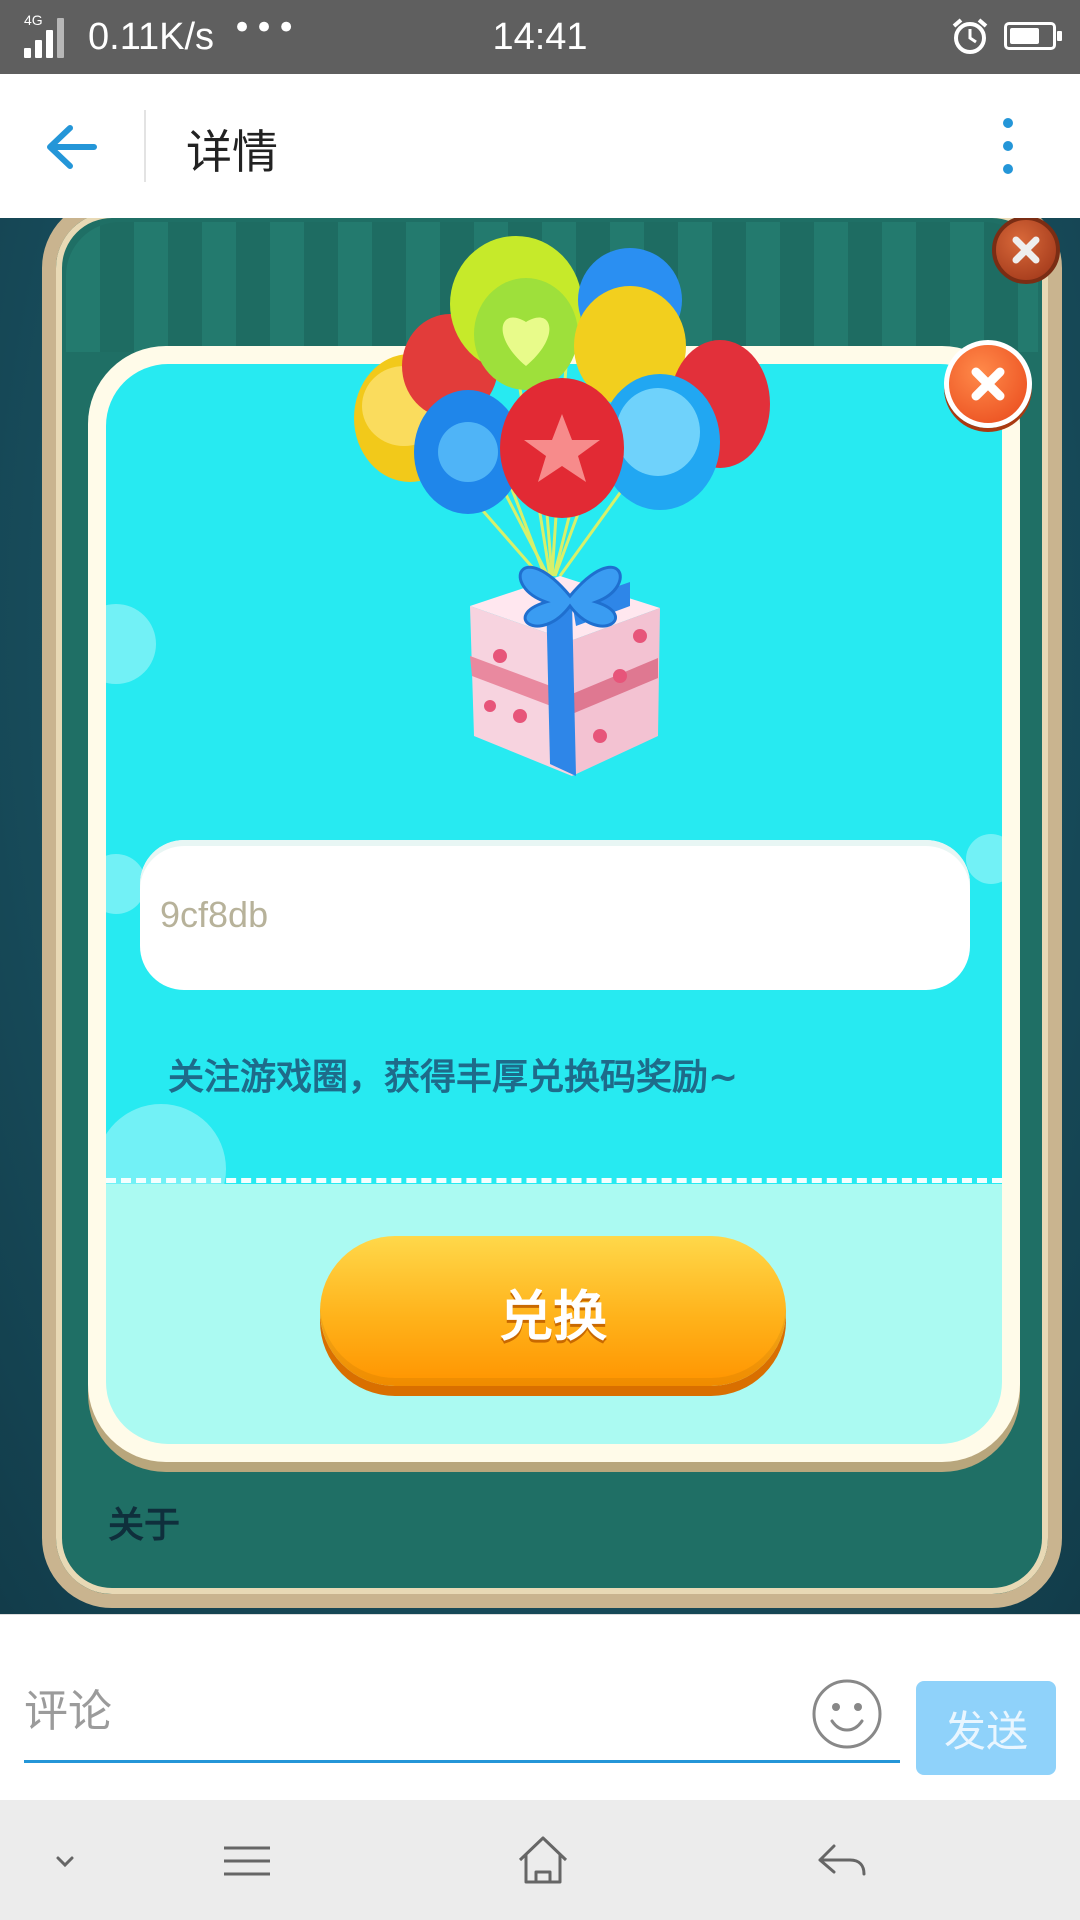 This screenshot has height=1920, width=1080. Describe the element at coordinates (74, 147) in the screenshot. I see `back-arrow-icon` at that location.